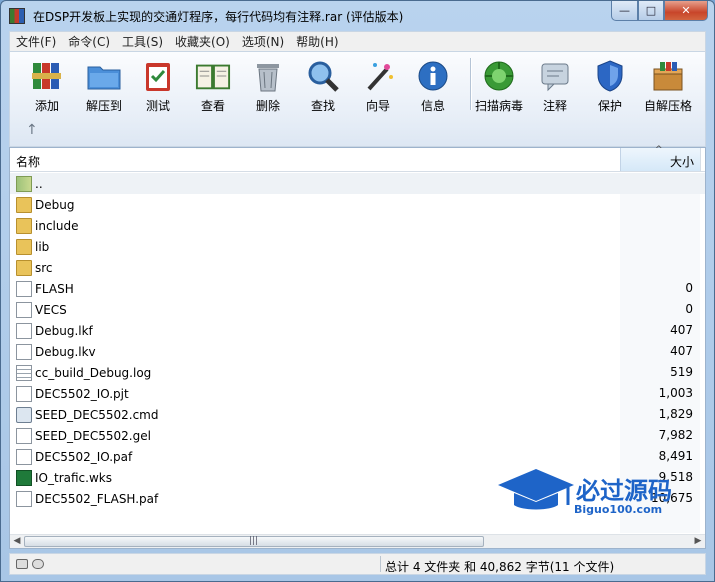  I want to click on winrar-app-icon, so click(17, 16).